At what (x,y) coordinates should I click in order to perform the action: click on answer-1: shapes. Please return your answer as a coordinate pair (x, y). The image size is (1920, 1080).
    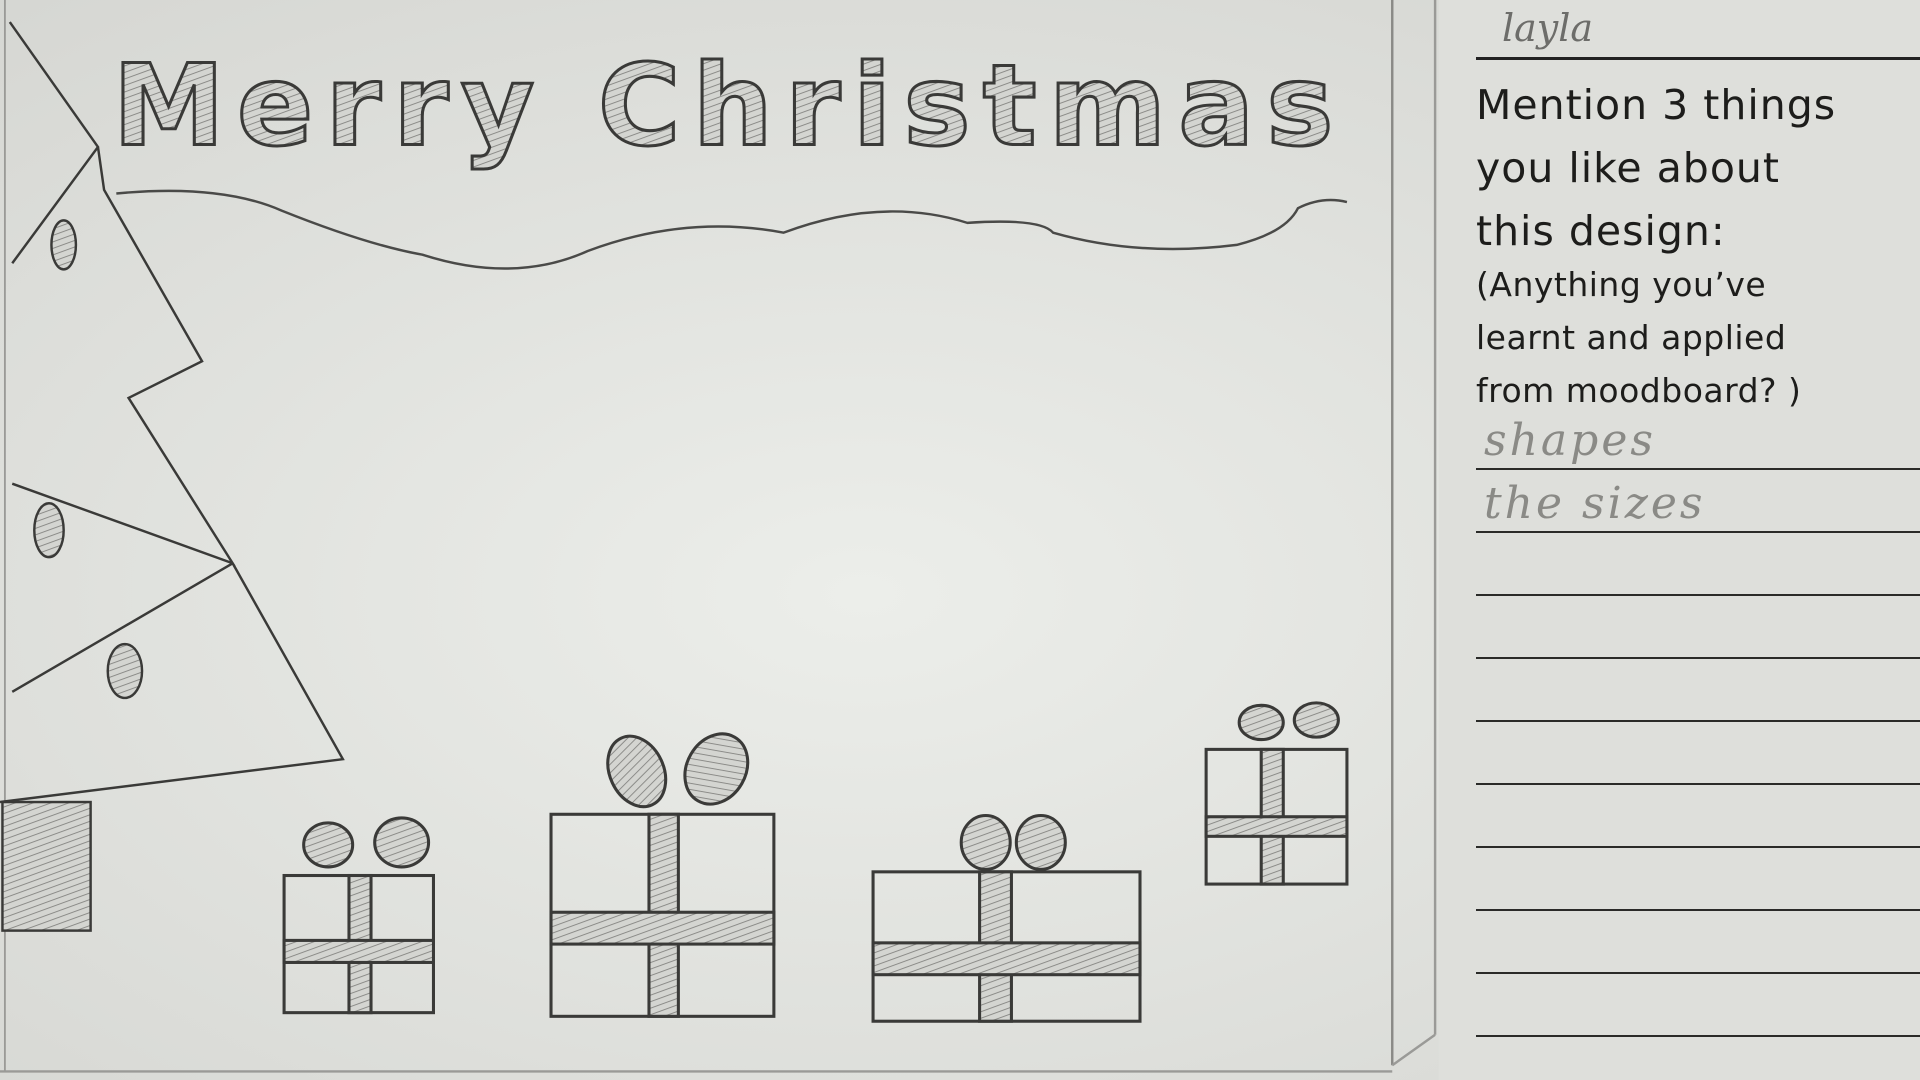
    Looking at the image, I should click on (1570, 440).